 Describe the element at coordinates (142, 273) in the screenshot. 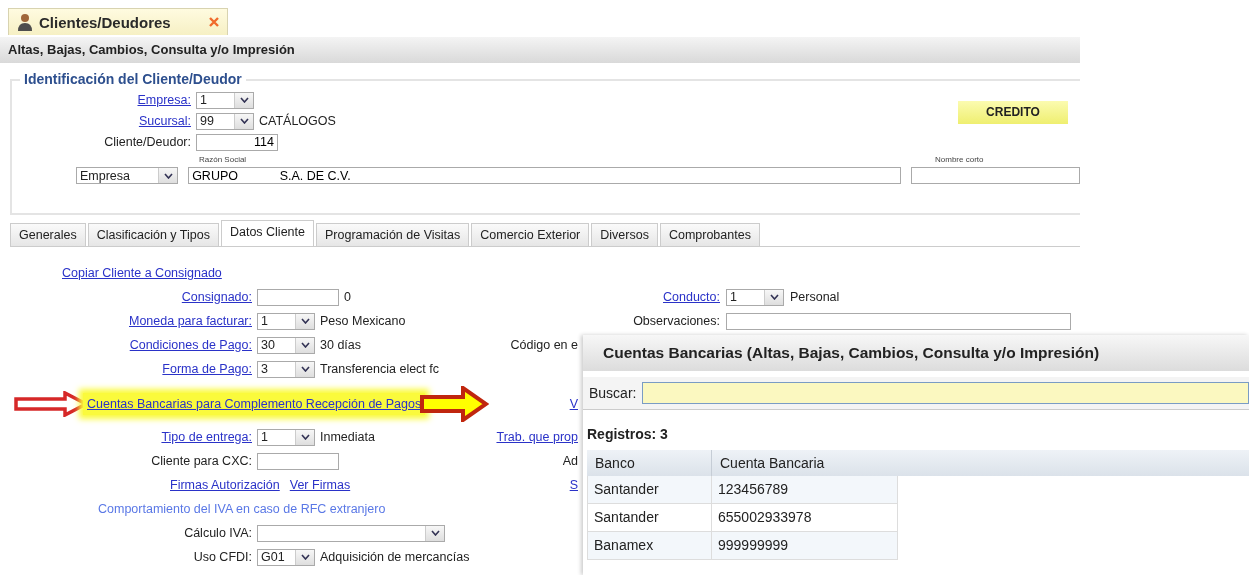

I see `link: Copiar Cliente a Consignado` at that location.